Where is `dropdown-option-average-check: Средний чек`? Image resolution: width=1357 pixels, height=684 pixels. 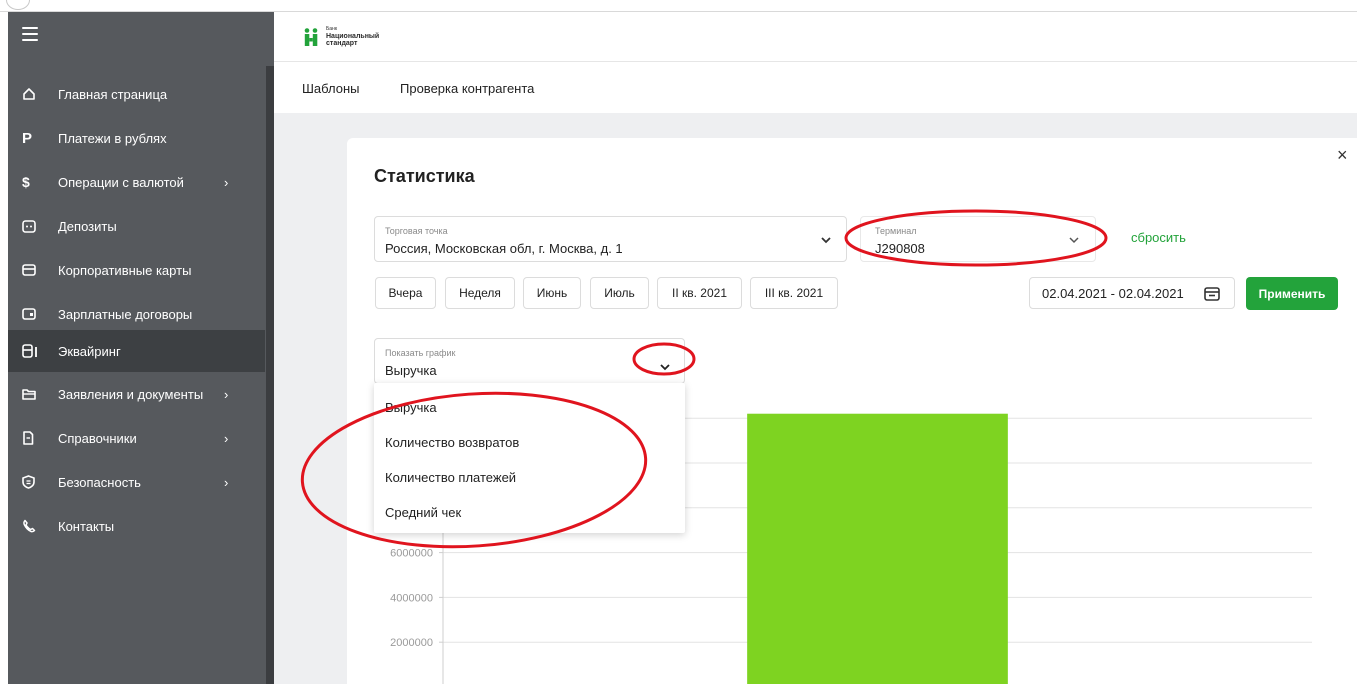 dropdown-option-average-check: Средний чек is located at coordinates (529, 512).